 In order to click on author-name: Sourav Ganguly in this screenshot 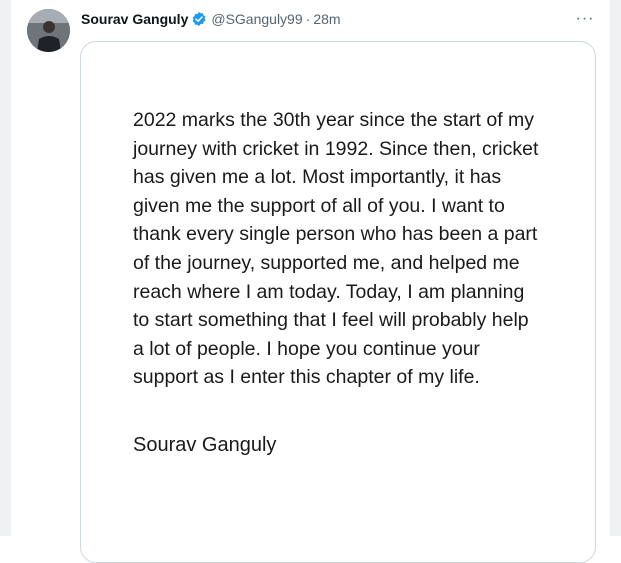, I will do `click(134, 19)`.